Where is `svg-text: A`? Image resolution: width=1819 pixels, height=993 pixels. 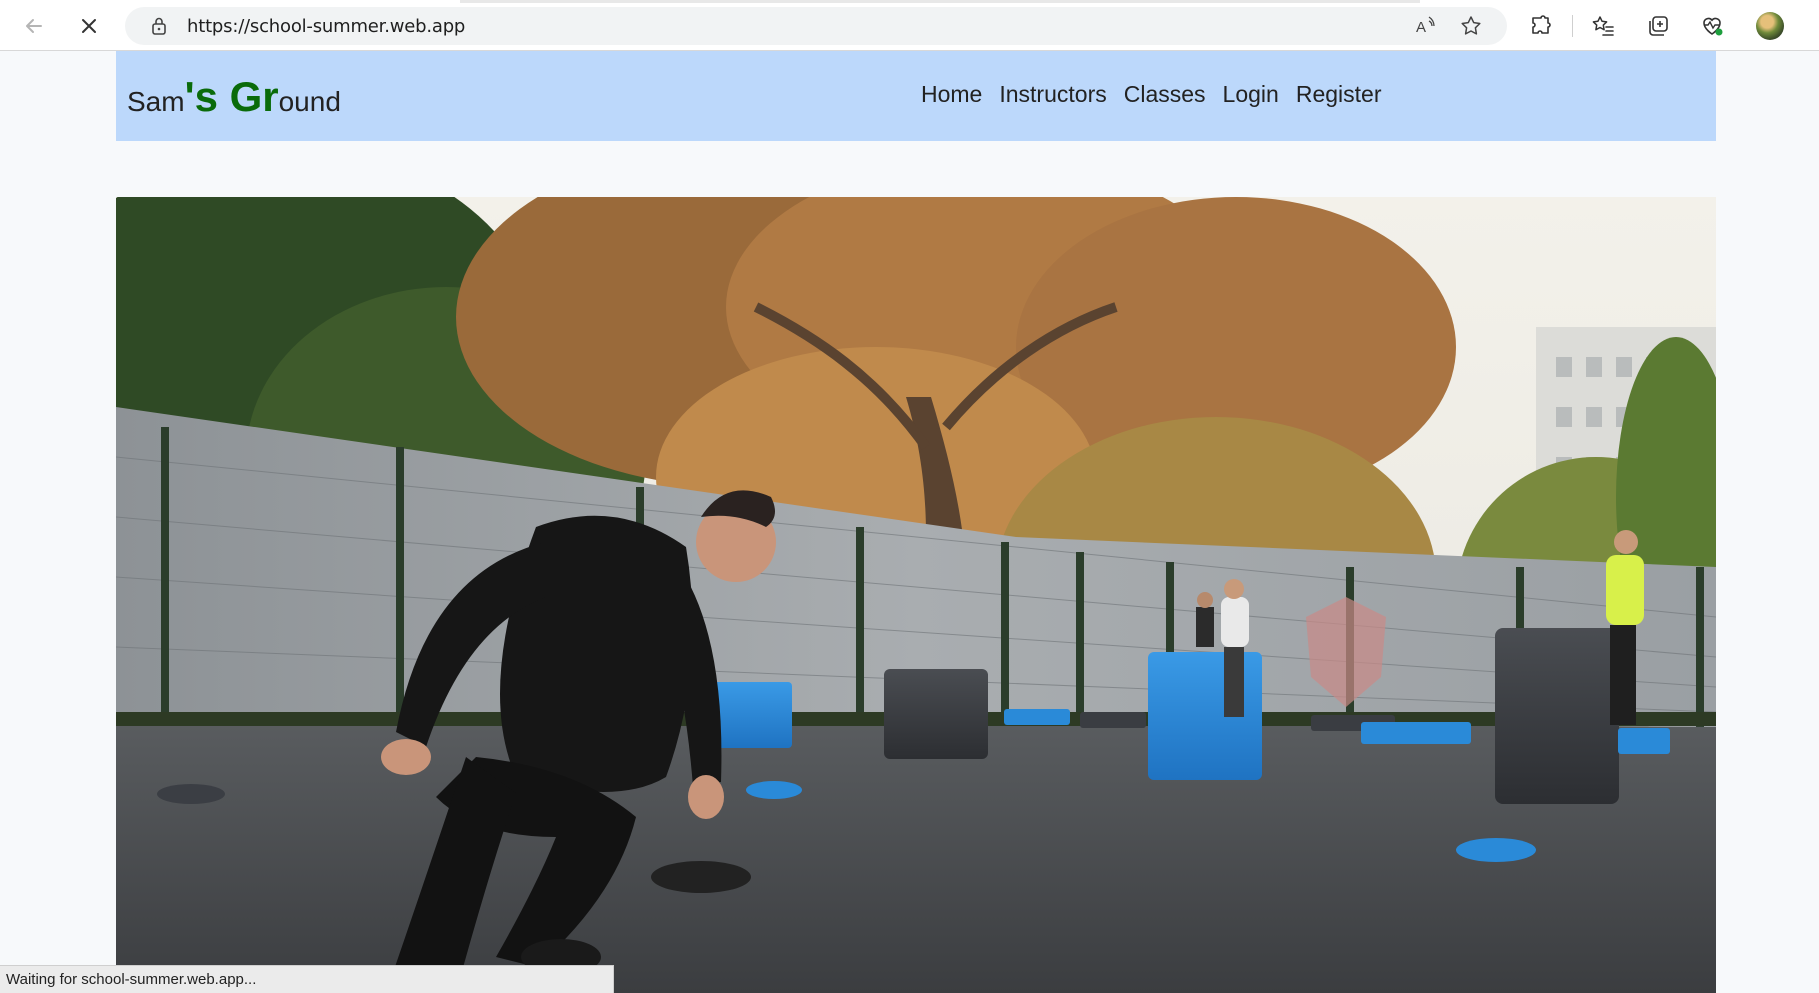
svg-text: A is located at coordinates (1421, 27).